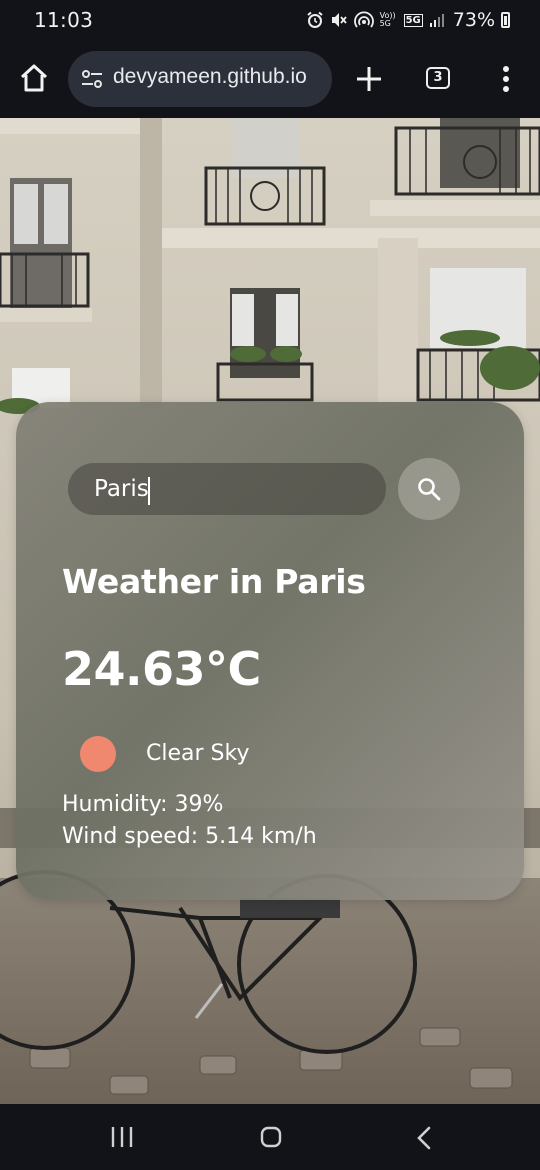 This screenshot has height=1170, width=540. Describe the element at coordinates (270, 20) in the screenshot. I see `status-bar: 11:03 Vo)) 5G 5G 73%` at that location.